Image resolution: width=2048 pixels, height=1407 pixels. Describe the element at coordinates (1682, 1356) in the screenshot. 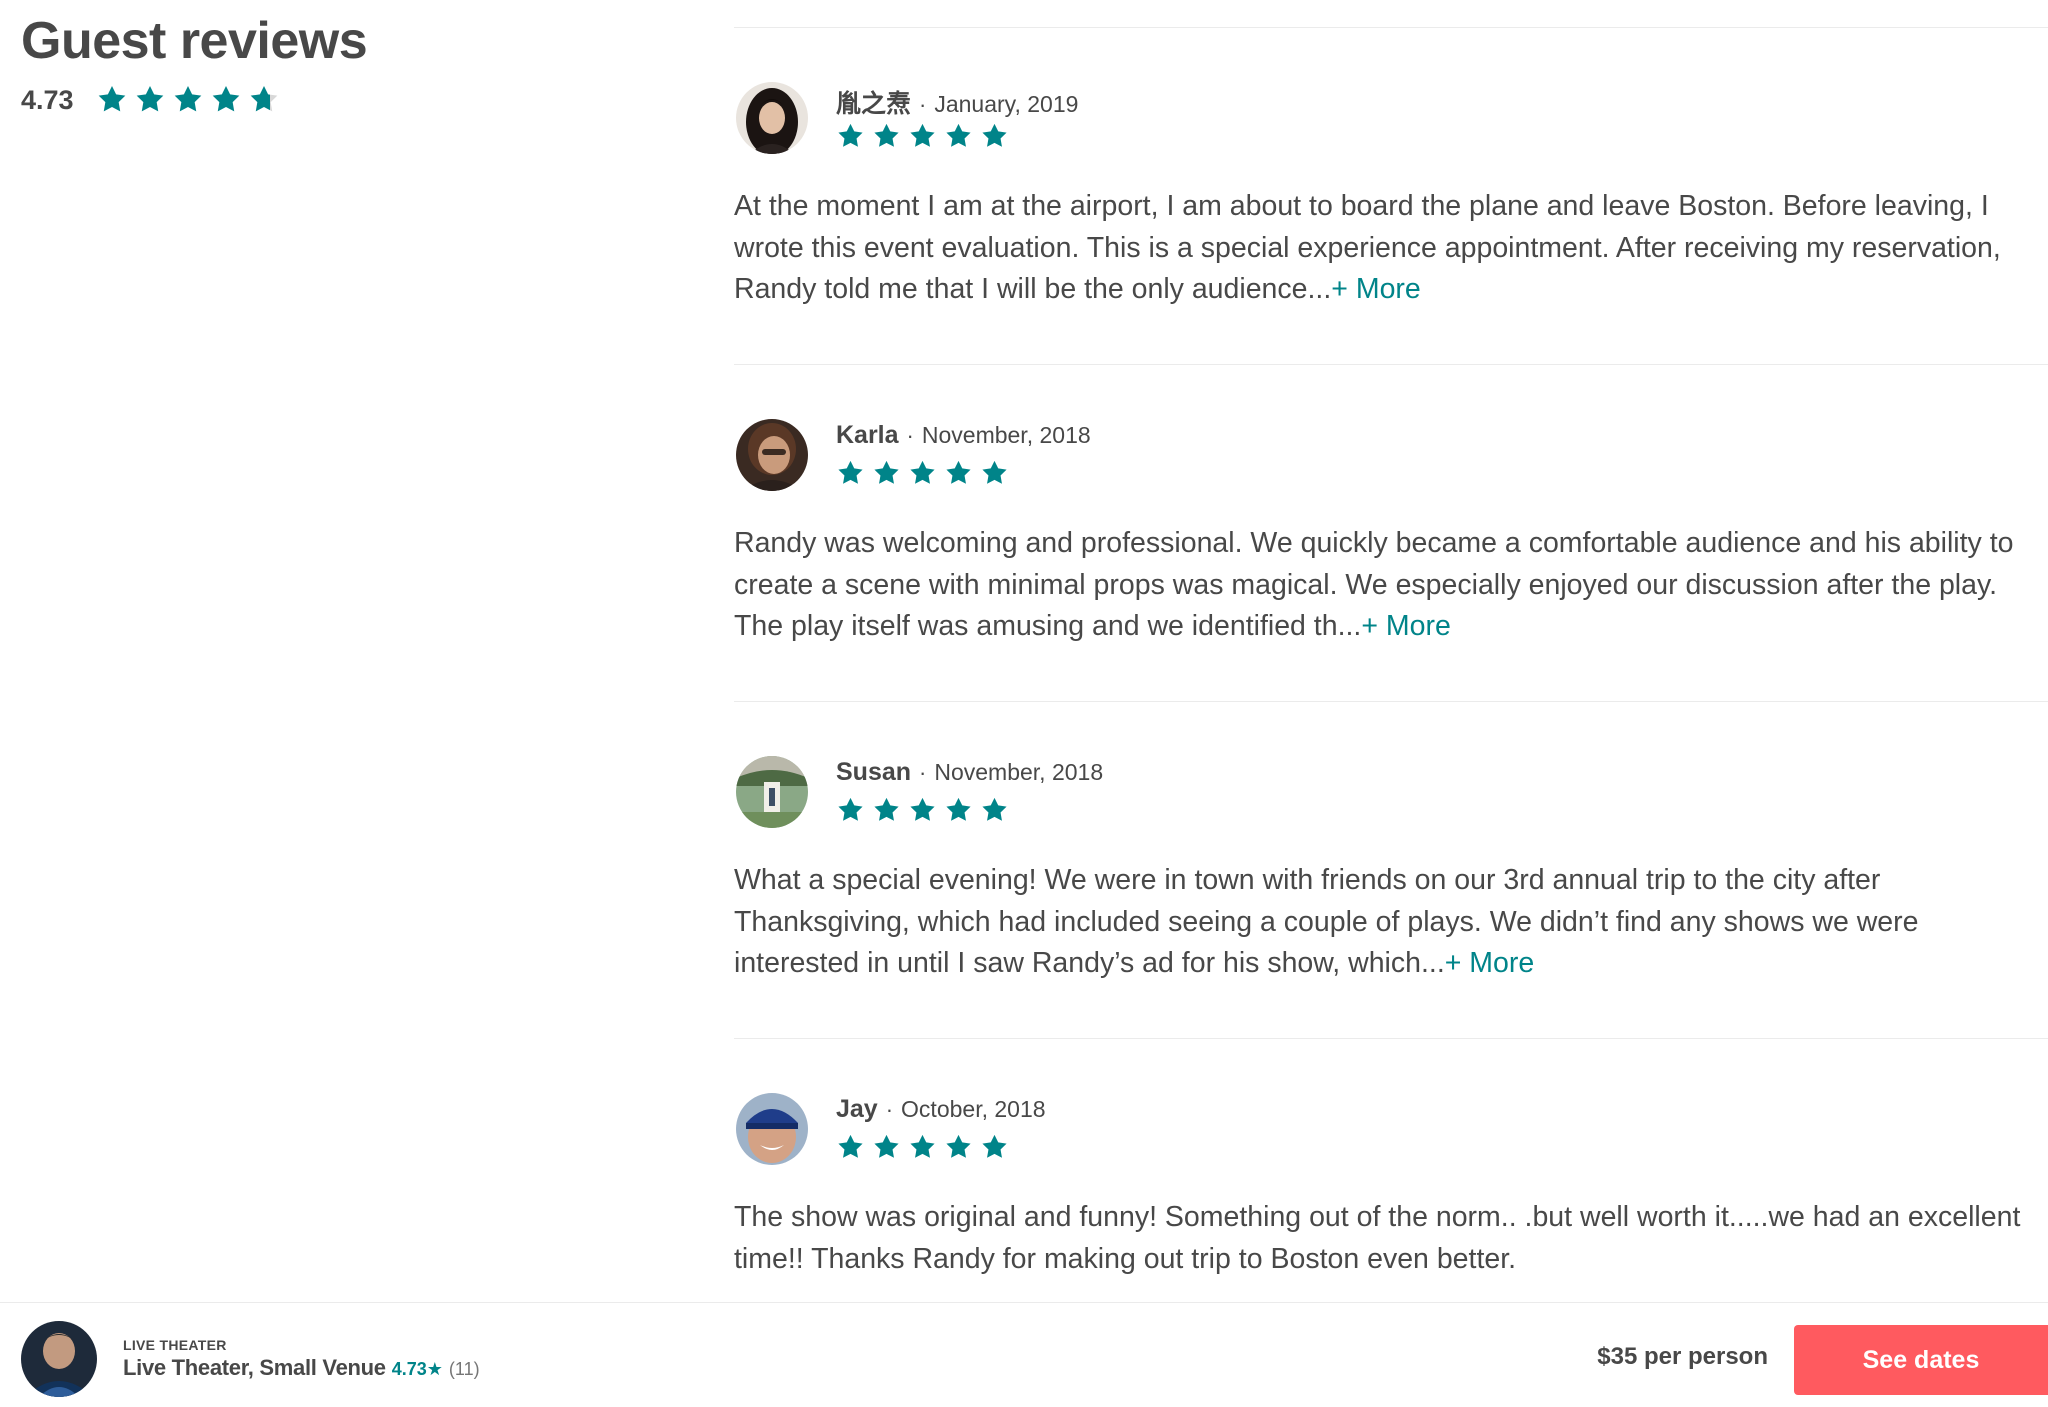

I see `price-per-person: $35 per person` at that location.